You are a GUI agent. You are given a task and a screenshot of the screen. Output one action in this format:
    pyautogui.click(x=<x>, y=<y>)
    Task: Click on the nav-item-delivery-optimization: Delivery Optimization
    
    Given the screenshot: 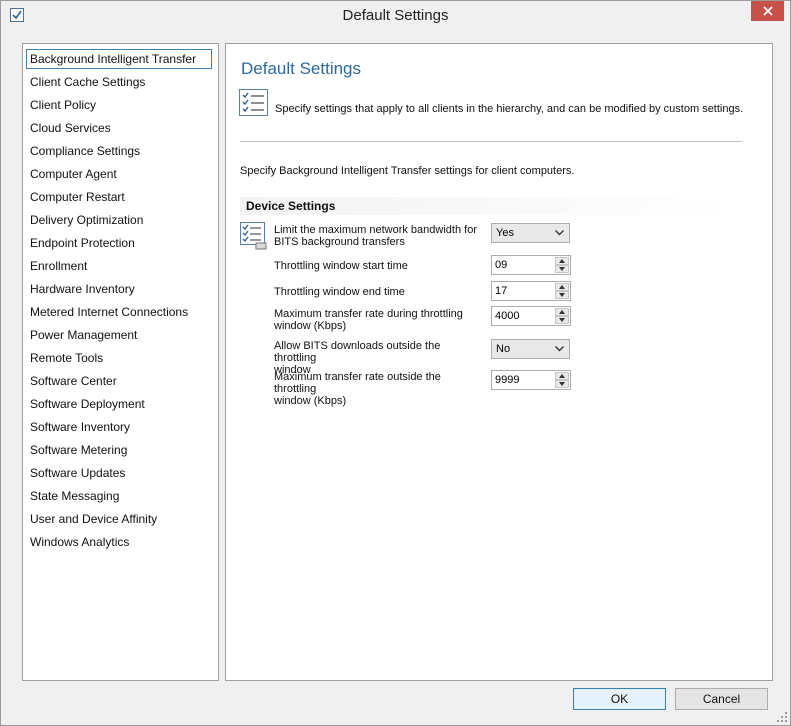 What is the action you would take?
    pyautogui.click(x=119, y=220)
    